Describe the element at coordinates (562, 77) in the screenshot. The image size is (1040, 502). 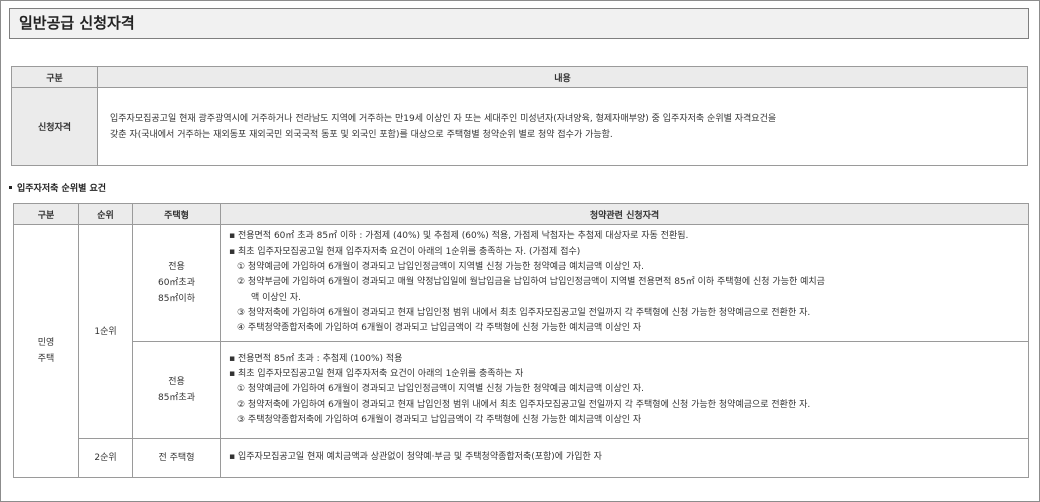
I see `header-content: 내용` at that location.